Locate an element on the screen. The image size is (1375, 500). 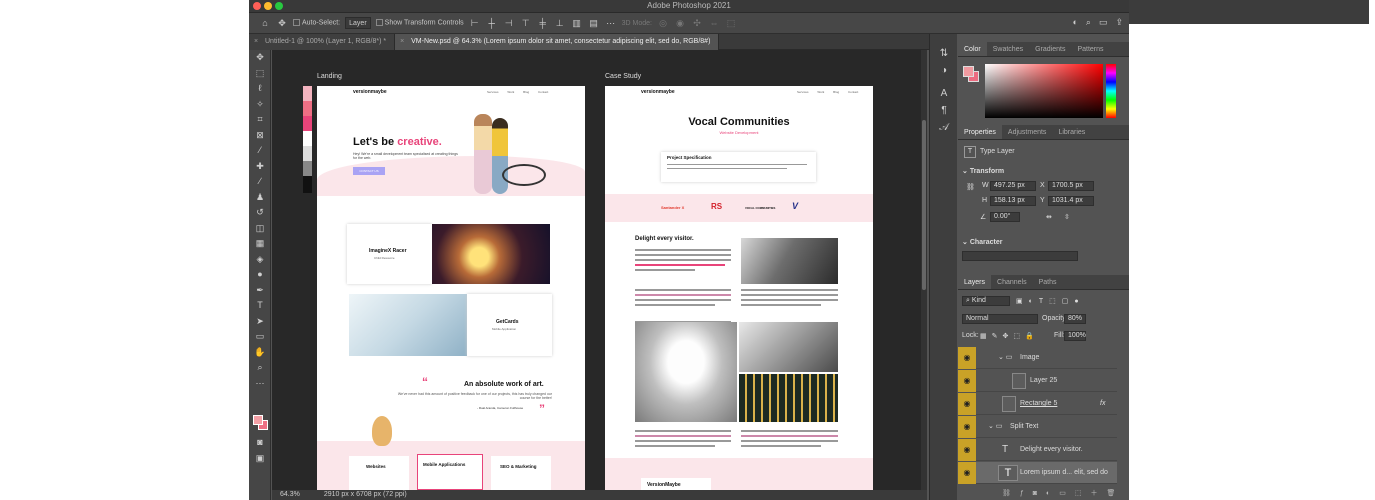
upload-icon: ⇪ is located at coordinates (1119, 22).